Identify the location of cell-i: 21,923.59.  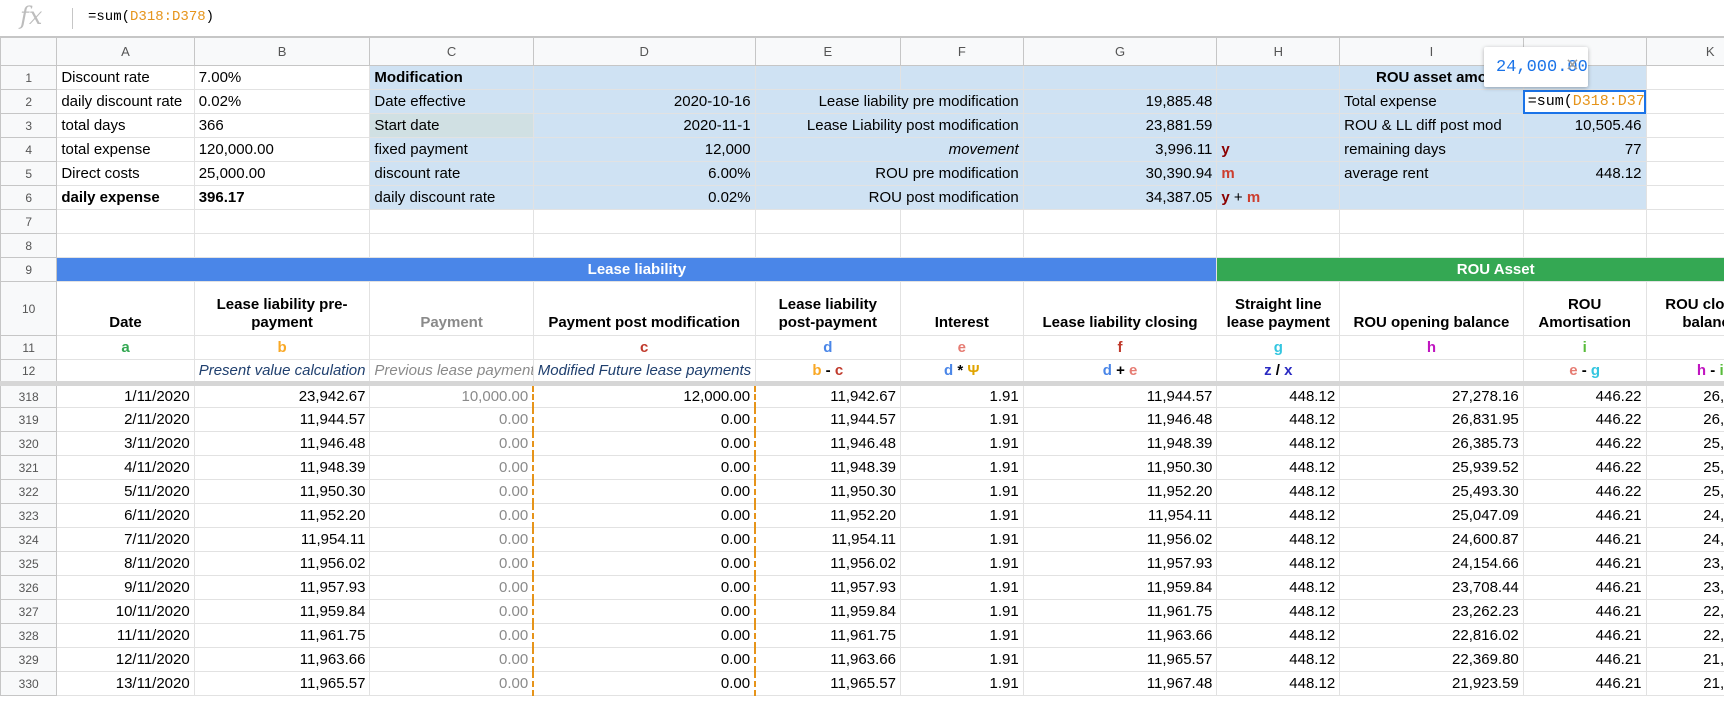
(1431, 683).